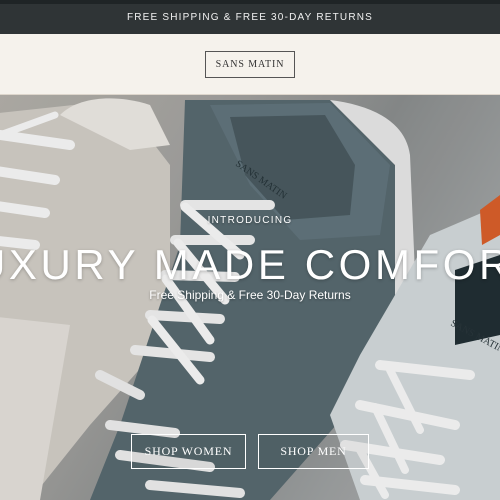  Describe the element at coordinates (250, 220) in the screenshot. I see `hero-kicker: INTRODUCING` at that location.